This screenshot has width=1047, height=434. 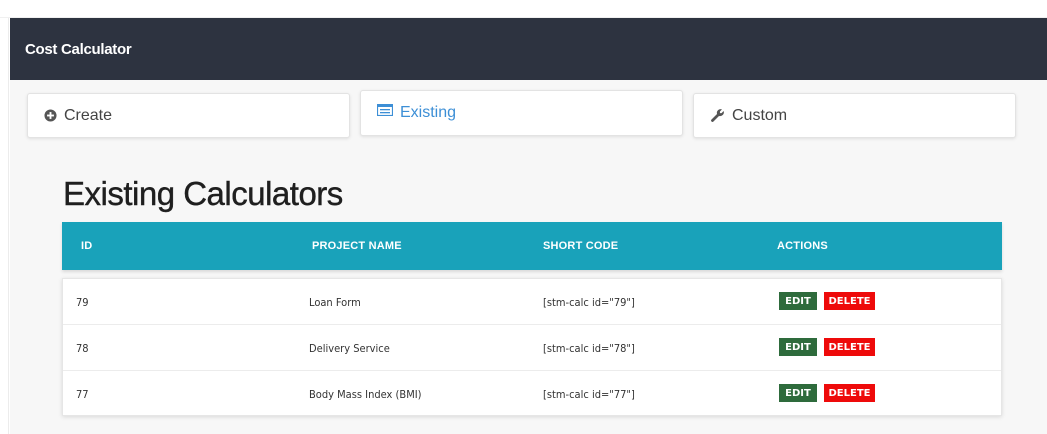 I want to click on tab-create: Create, so click(x=188, y=115).